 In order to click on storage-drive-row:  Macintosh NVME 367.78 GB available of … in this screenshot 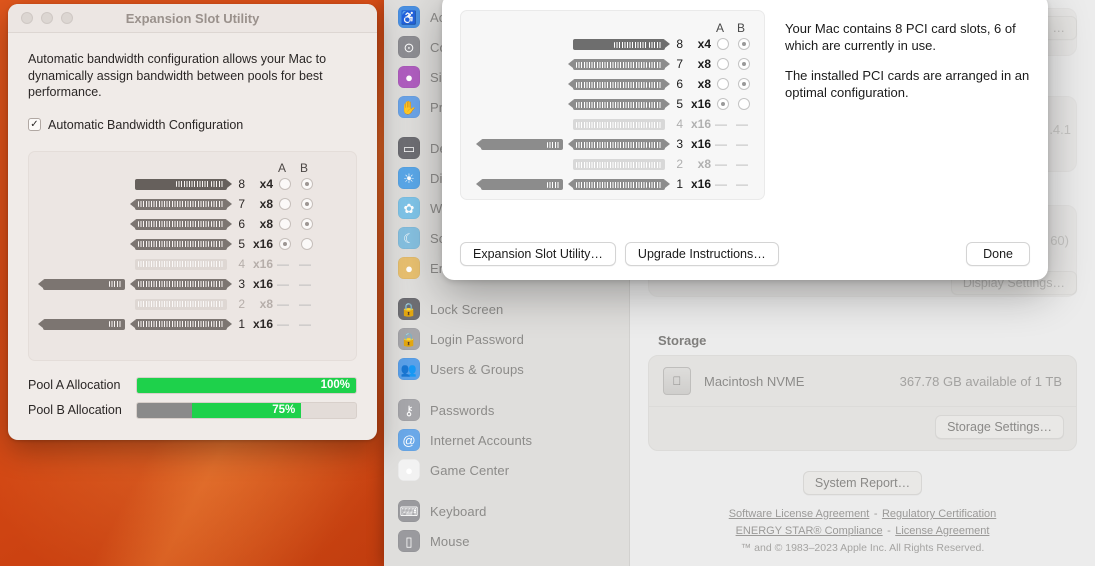, I will do `click(862, 381)`.